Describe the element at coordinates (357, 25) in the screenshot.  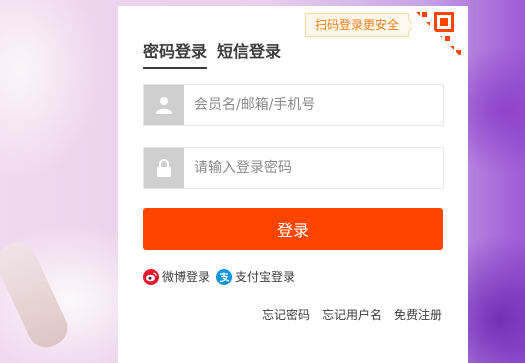
I see `qr-login-tip: 扫码登录更安全` at that location.